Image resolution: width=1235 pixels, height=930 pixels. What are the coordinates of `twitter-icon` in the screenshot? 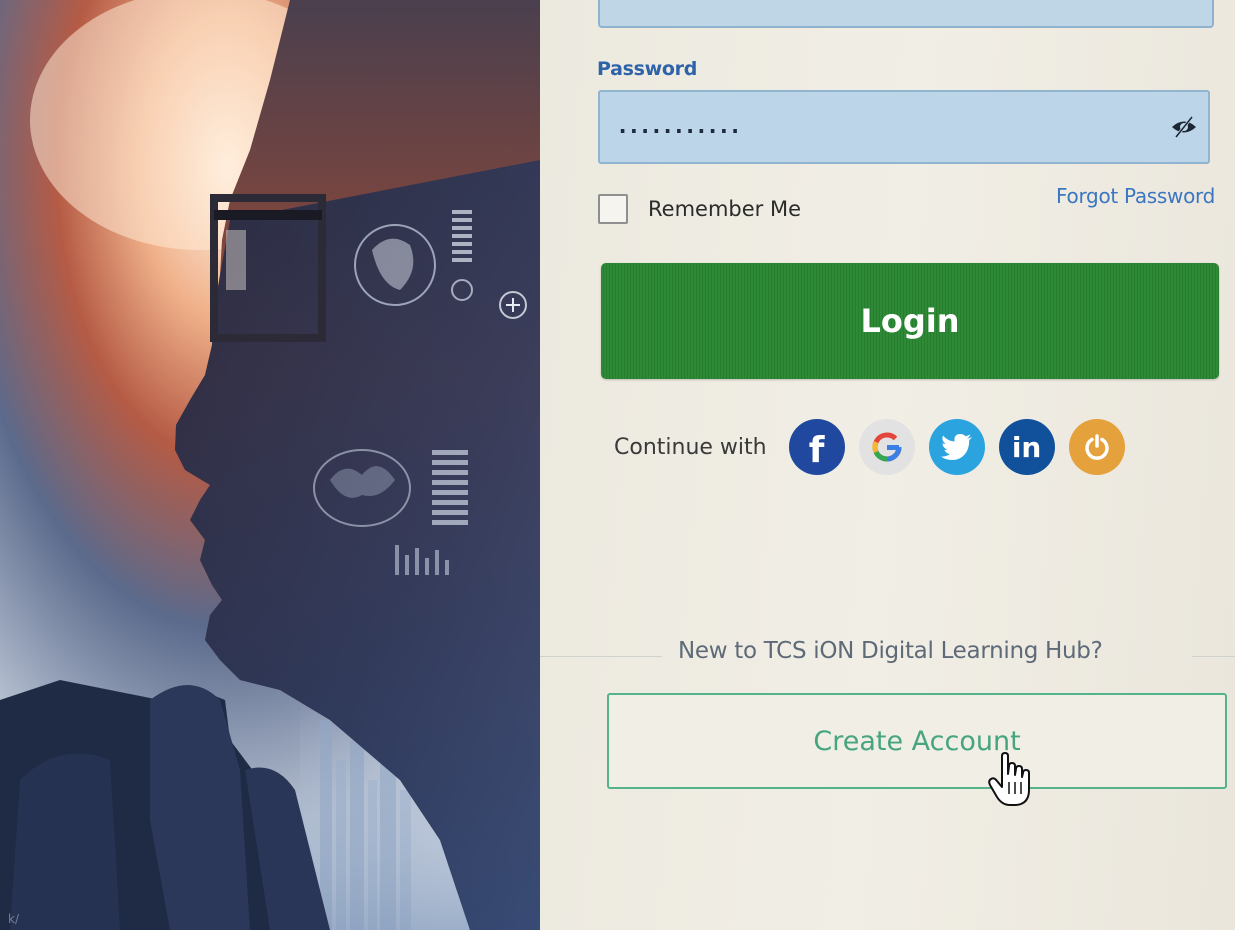 It's located at (956, 447).